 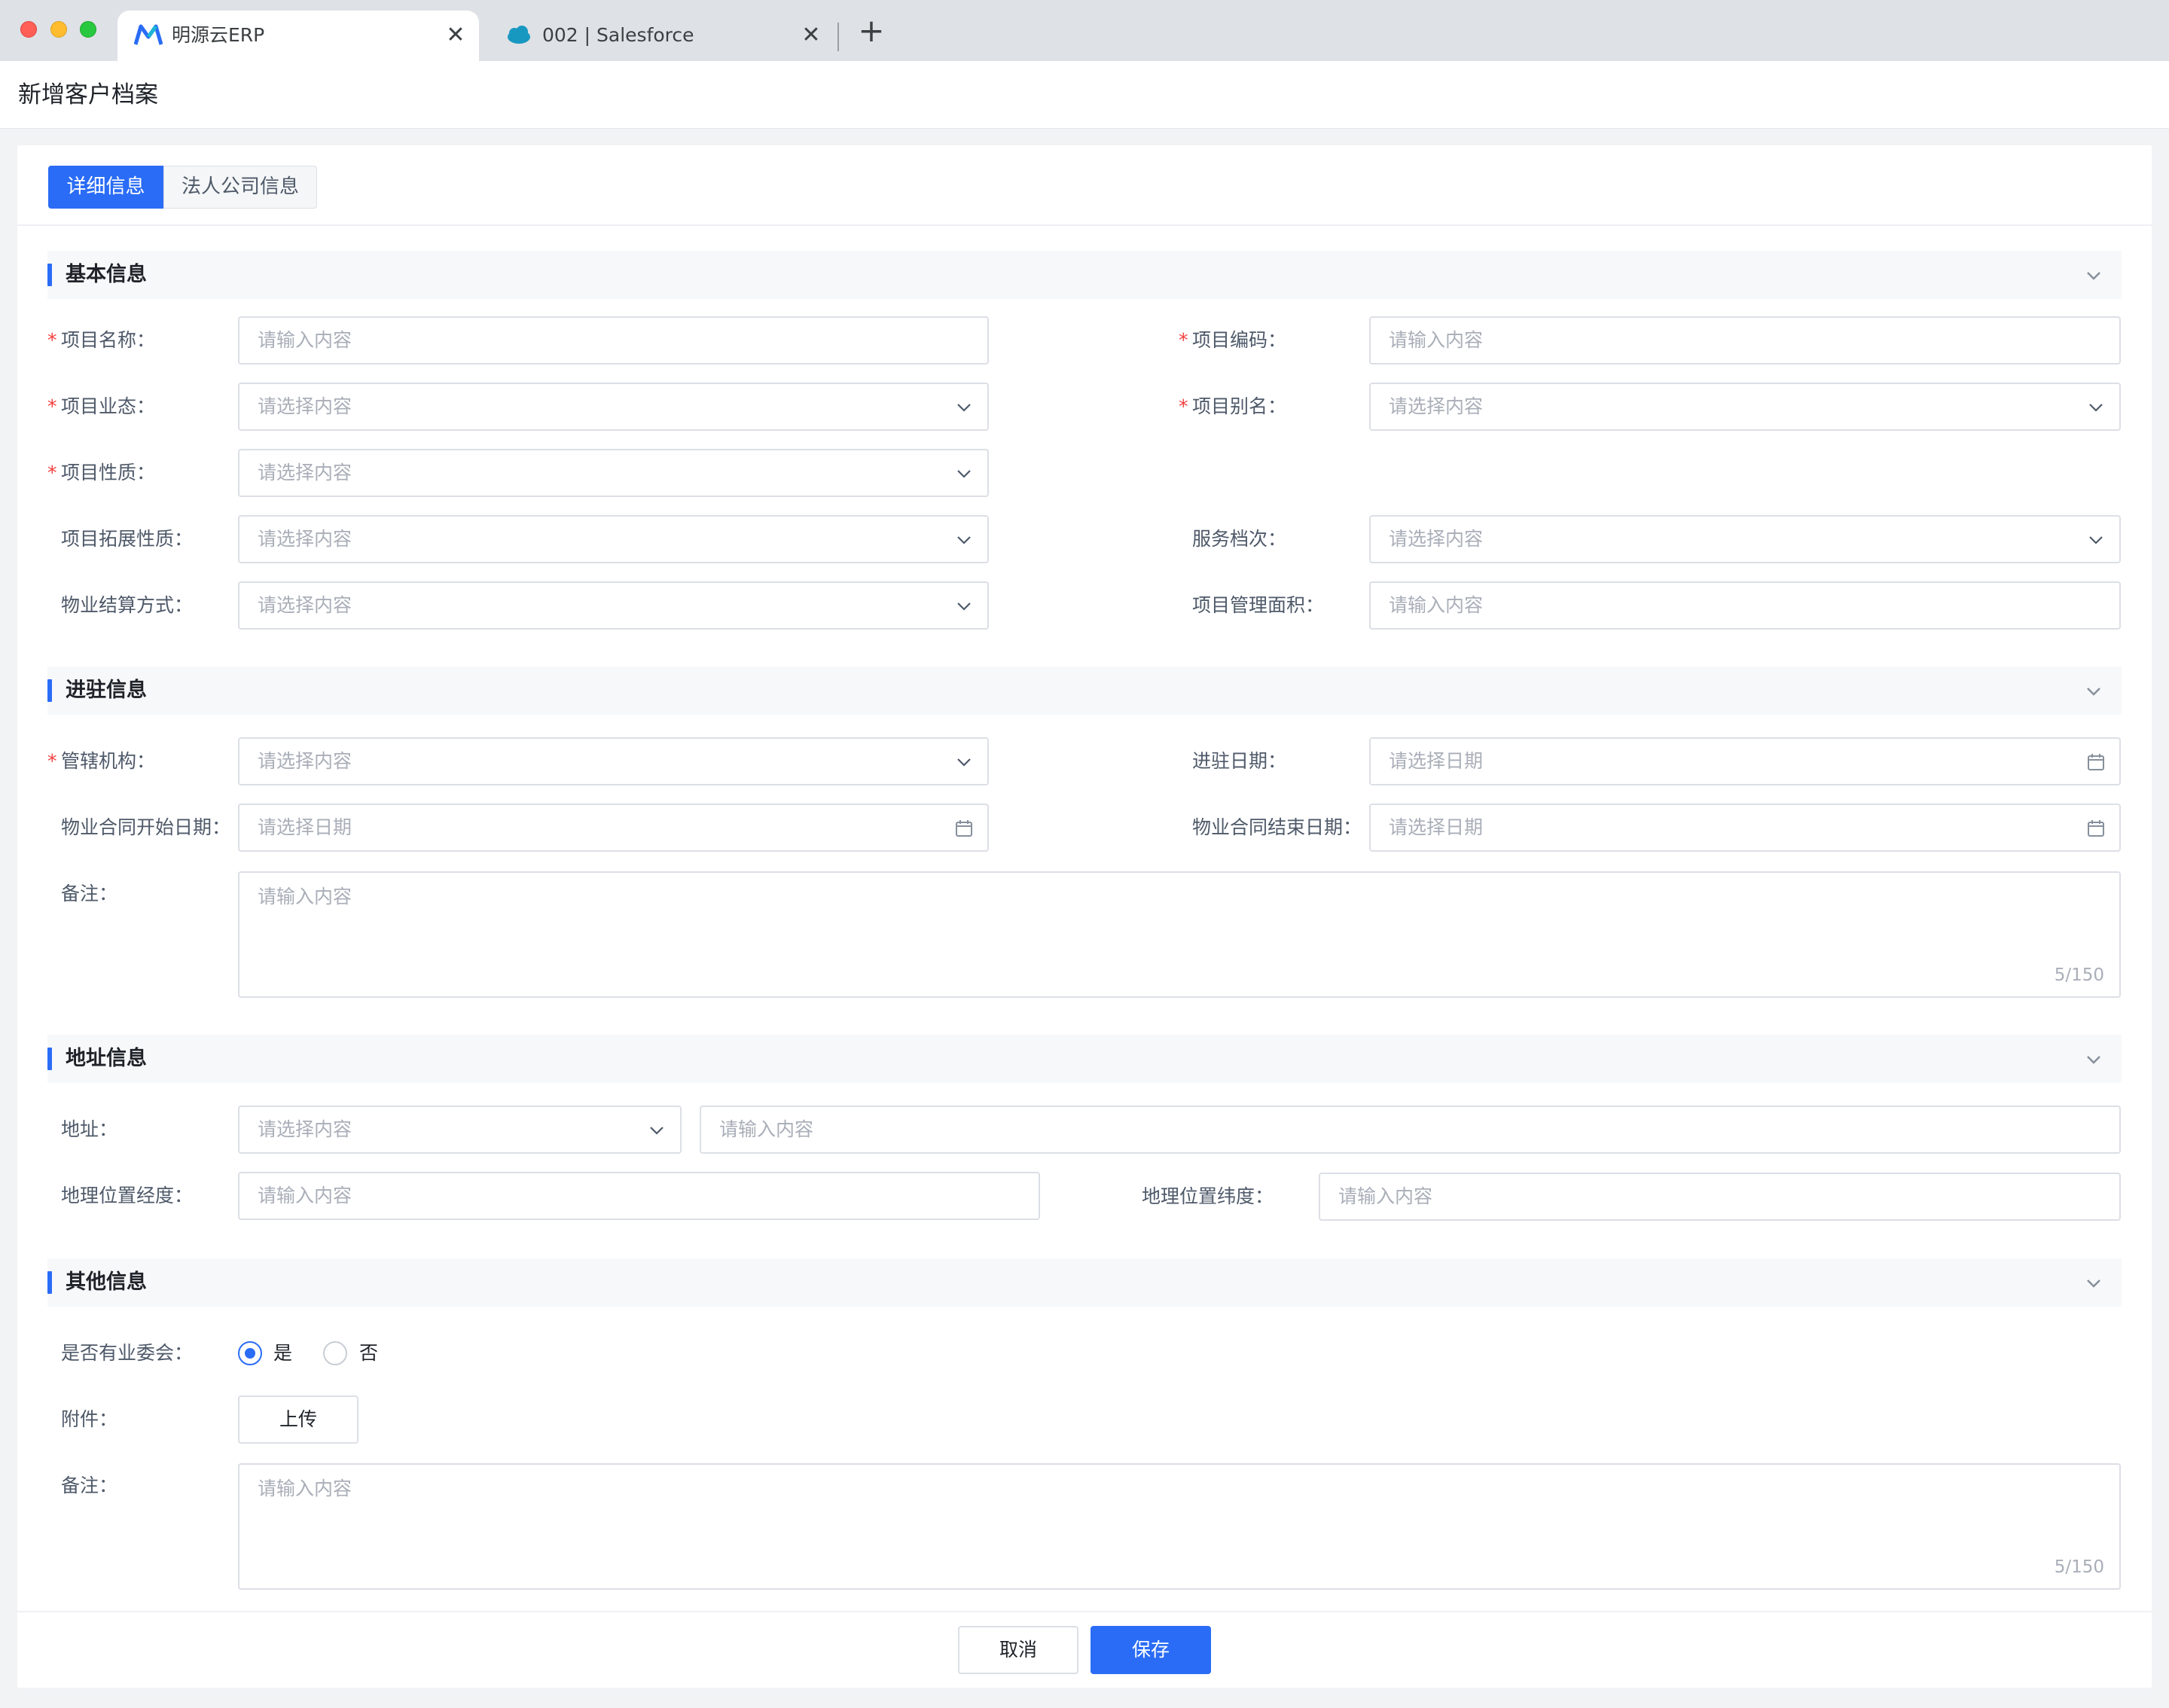 I want to click on address-label: 地址：, so click(x=89, y=1129).